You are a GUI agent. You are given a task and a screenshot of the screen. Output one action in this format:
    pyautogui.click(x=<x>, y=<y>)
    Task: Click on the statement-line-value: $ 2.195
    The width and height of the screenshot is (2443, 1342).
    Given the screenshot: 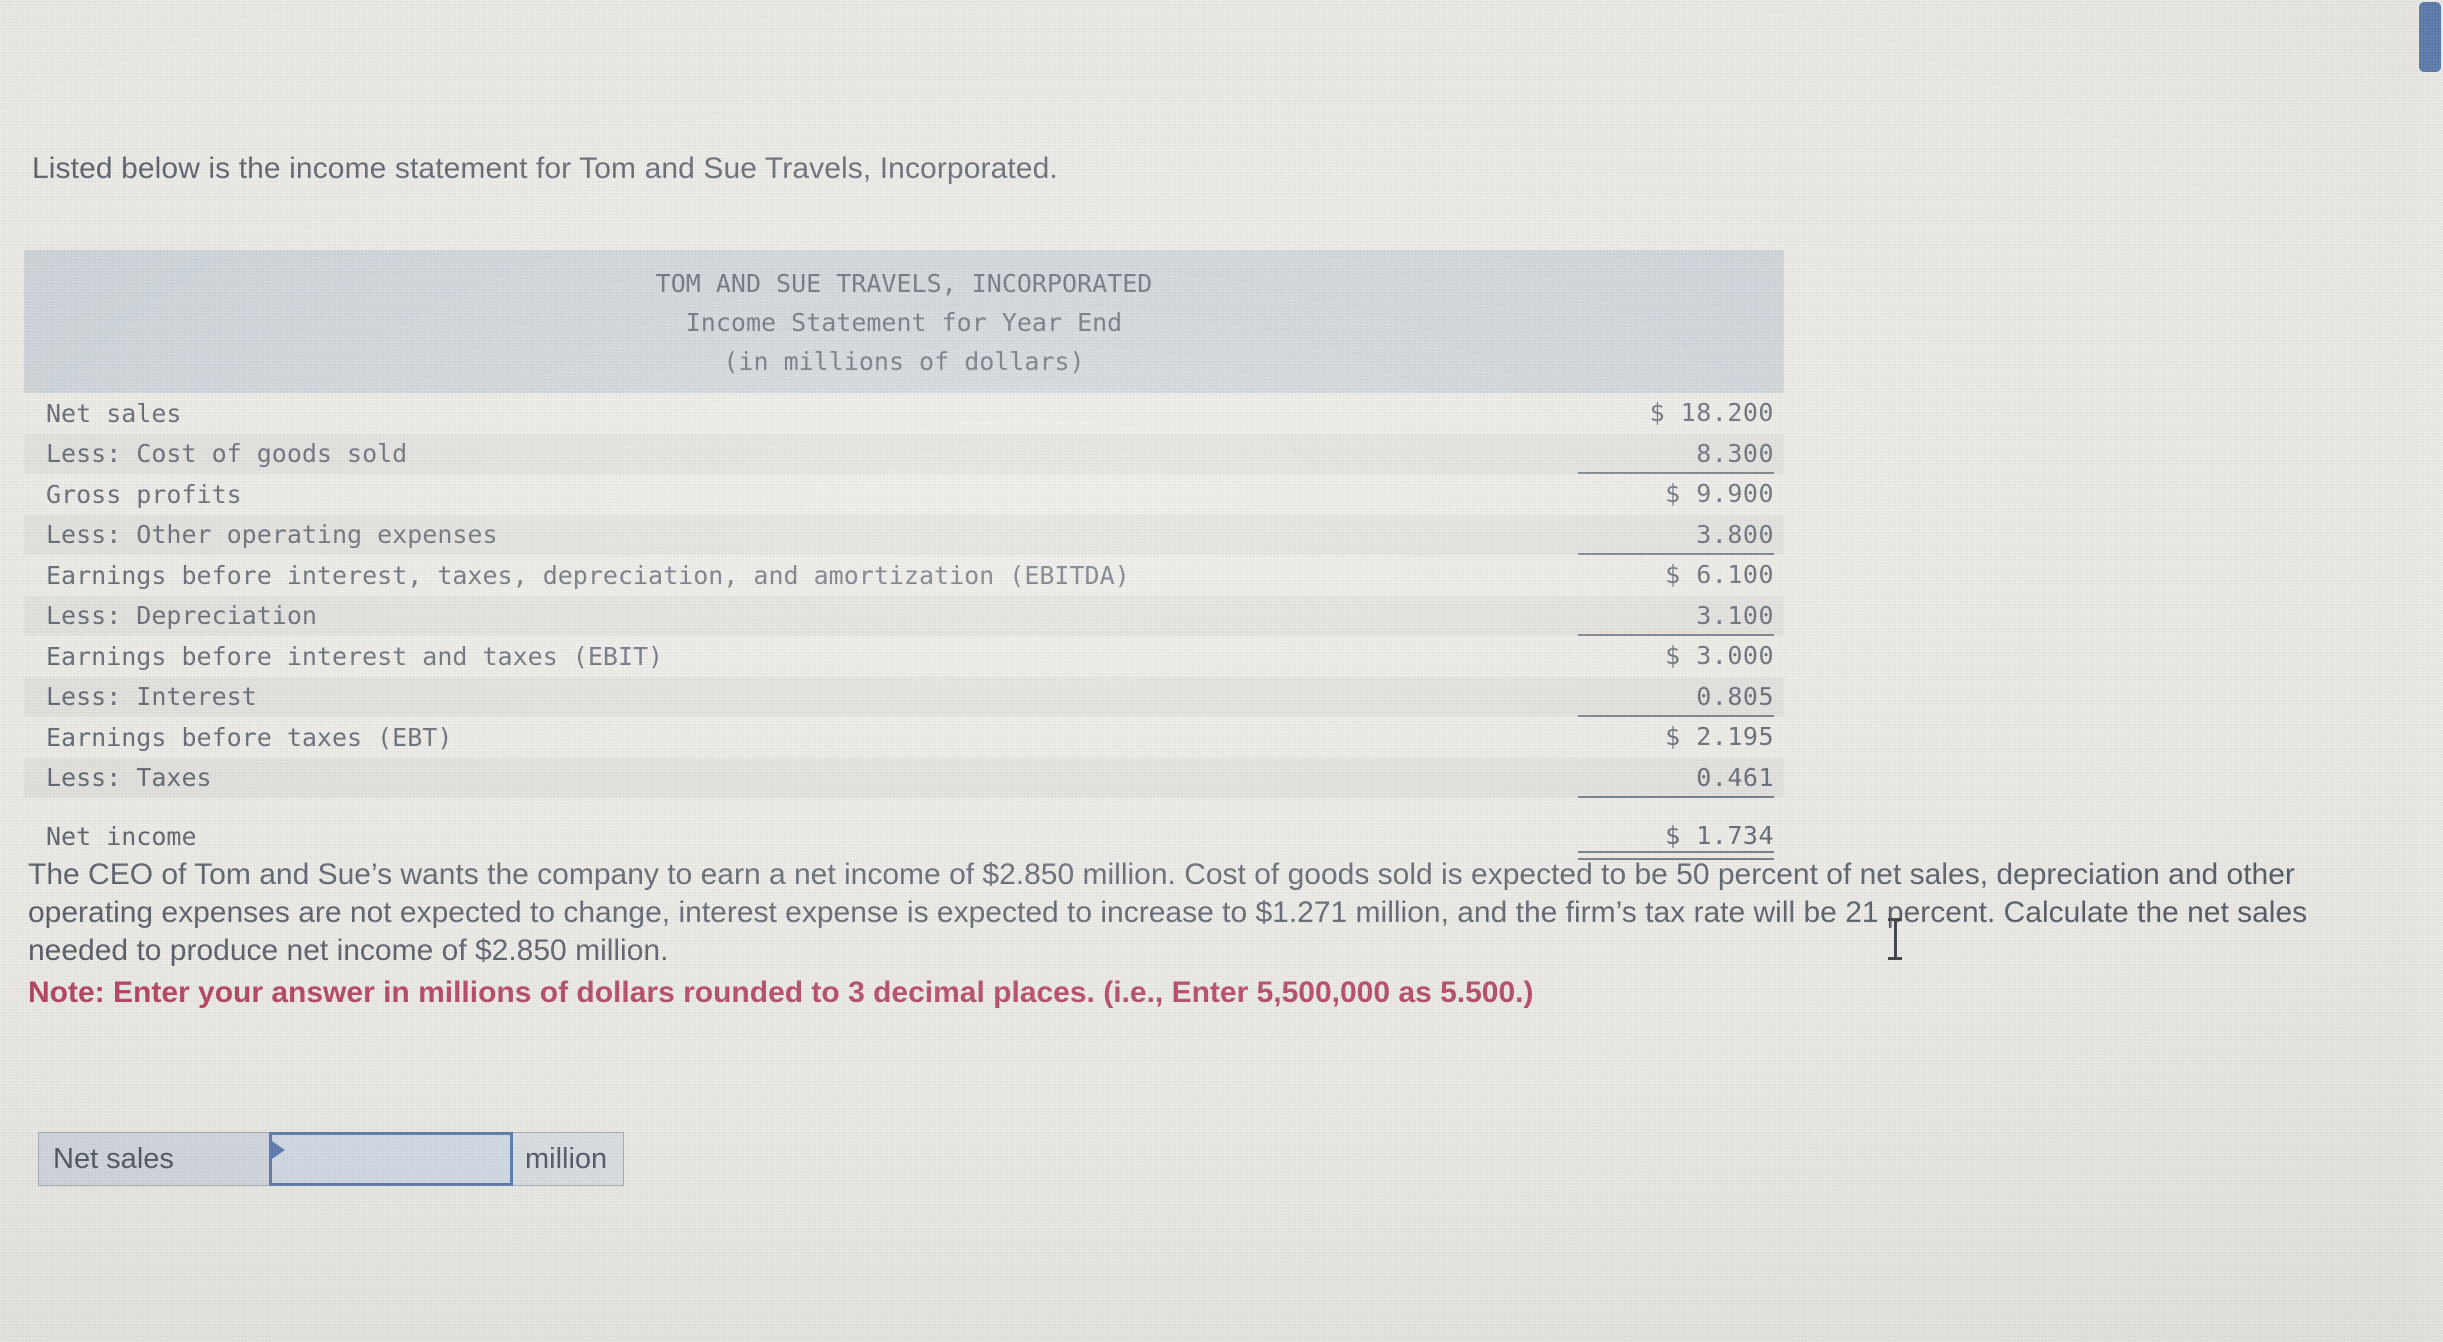 What is the action you would take?
    pyautogui.click(x=1719, y=736)
    